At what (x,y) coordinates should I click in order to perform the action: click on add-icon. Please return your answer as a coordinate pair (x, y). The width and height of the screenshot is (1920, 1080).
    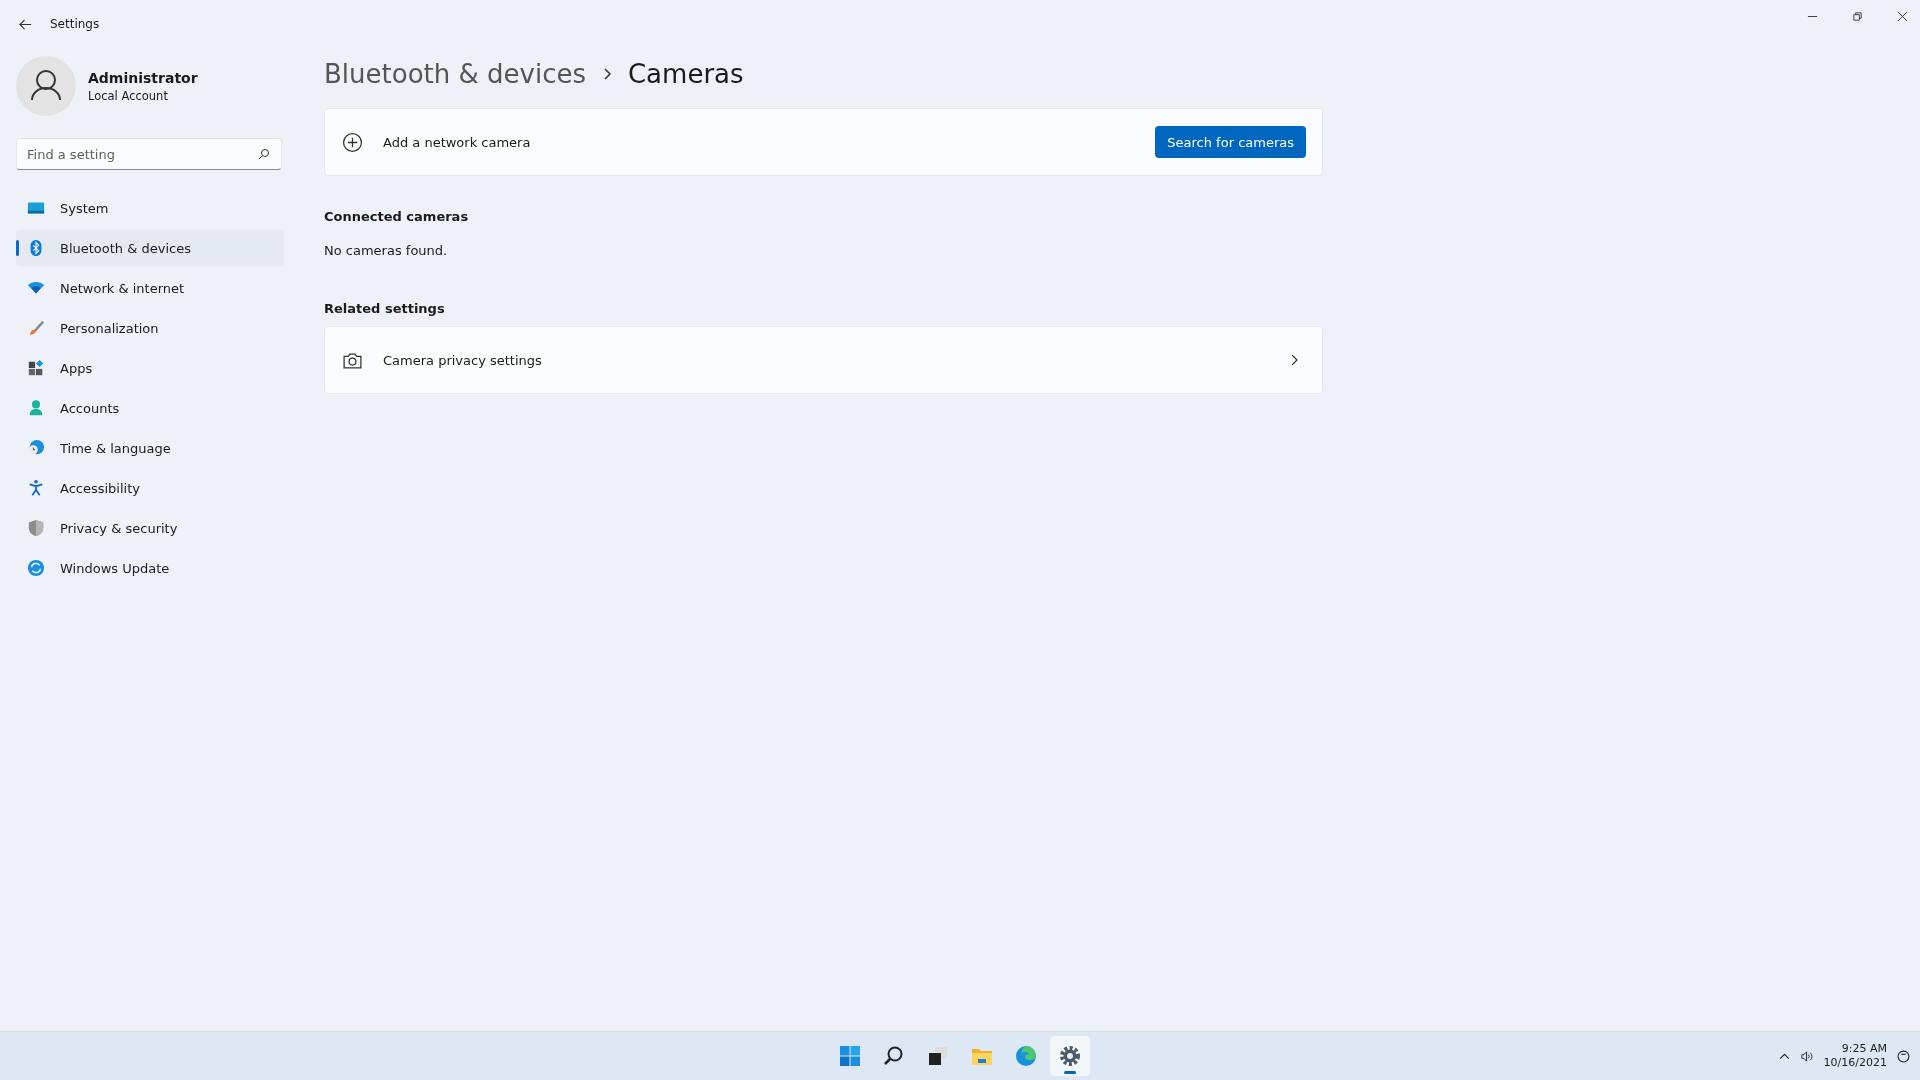
    Looking at the image, I should click on (352, 142).